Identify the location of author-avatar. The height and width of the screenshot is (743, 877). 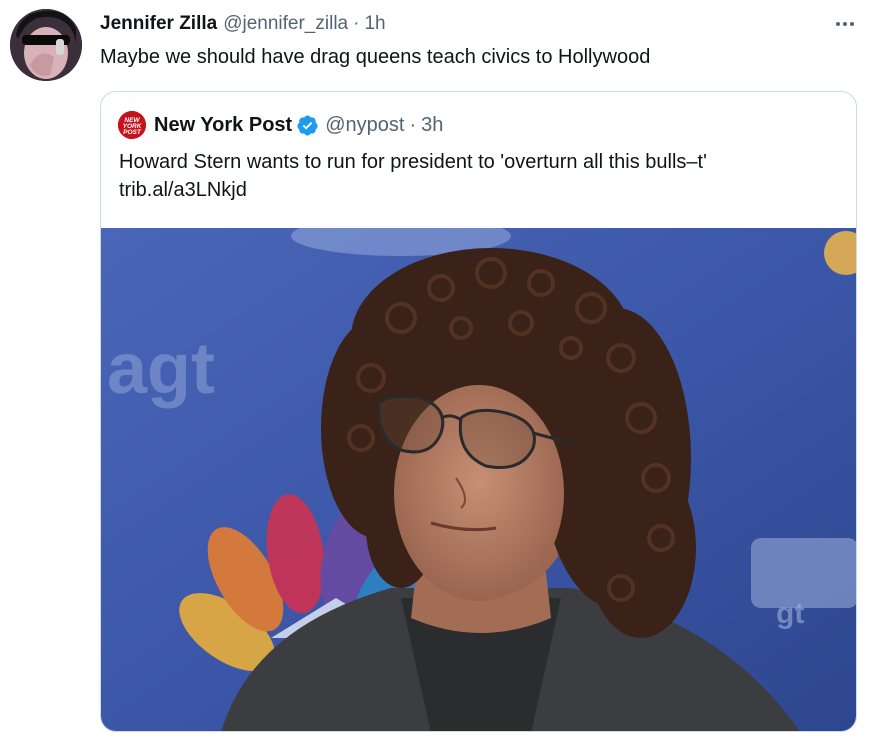
(46, 45).